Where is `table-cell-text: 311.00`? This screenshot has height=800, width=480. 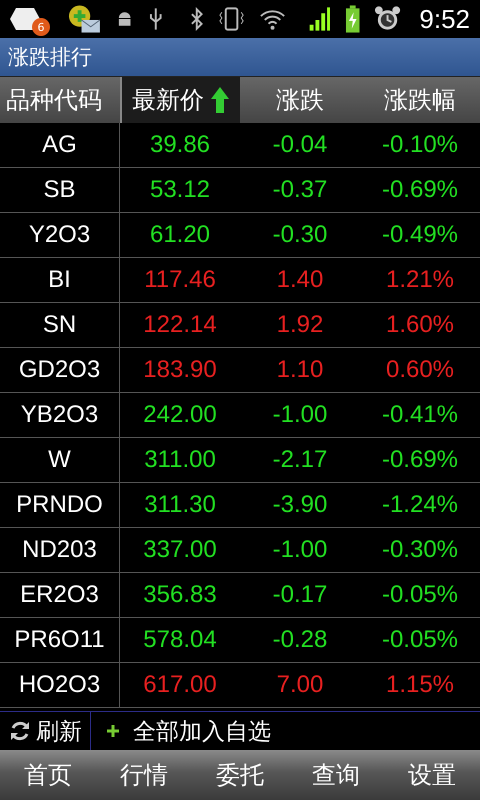 table-cell-text: 311.00 is located at coordinates (180, 460).